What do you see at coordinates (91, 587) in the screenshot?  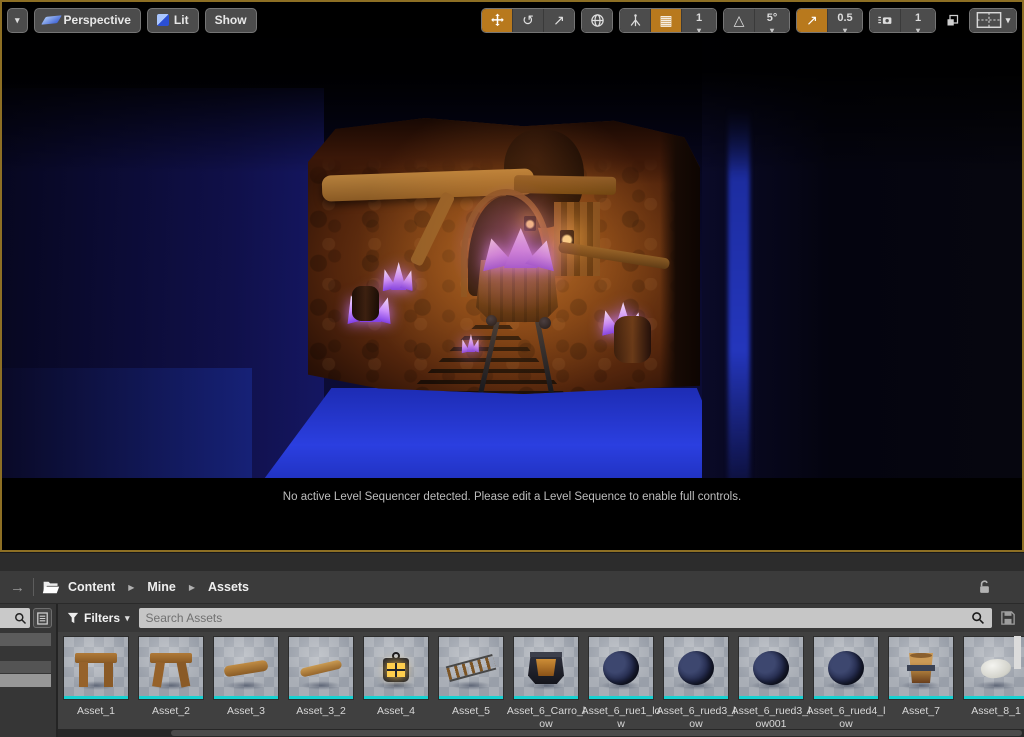 I see `breadcrumb-content: Content` at bounding box center [91, 587].